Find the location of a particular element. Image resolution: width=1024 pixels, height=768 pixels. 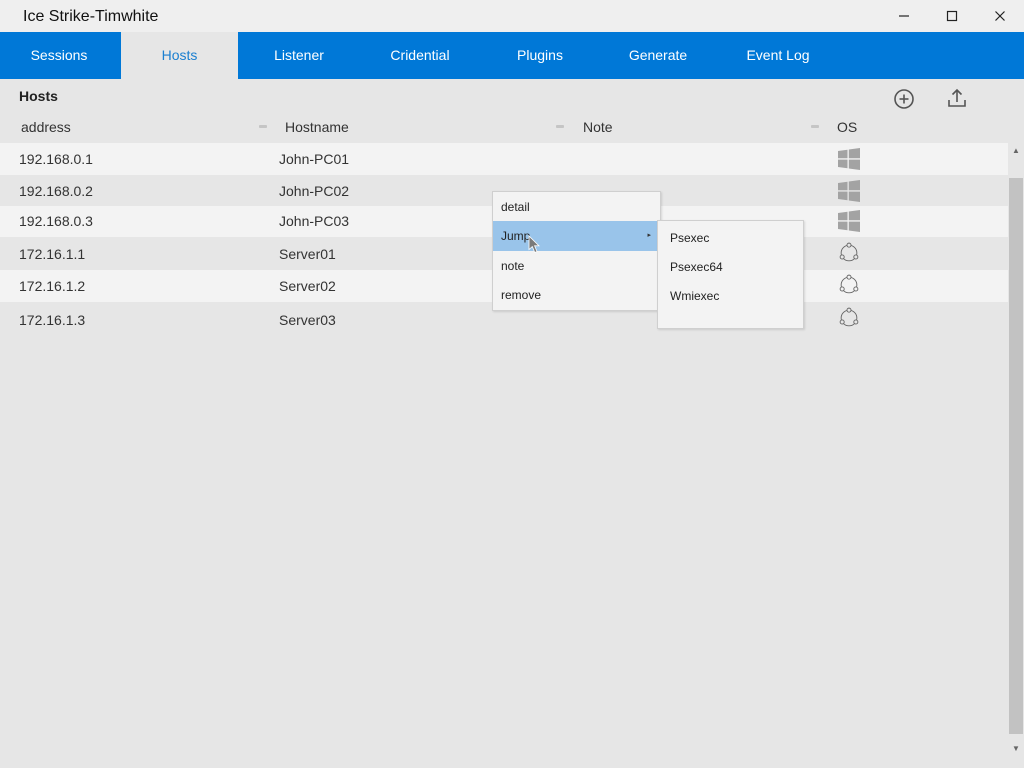

scroll-up-arrow-icon: ▲ is located at coordinates (1016, 151).